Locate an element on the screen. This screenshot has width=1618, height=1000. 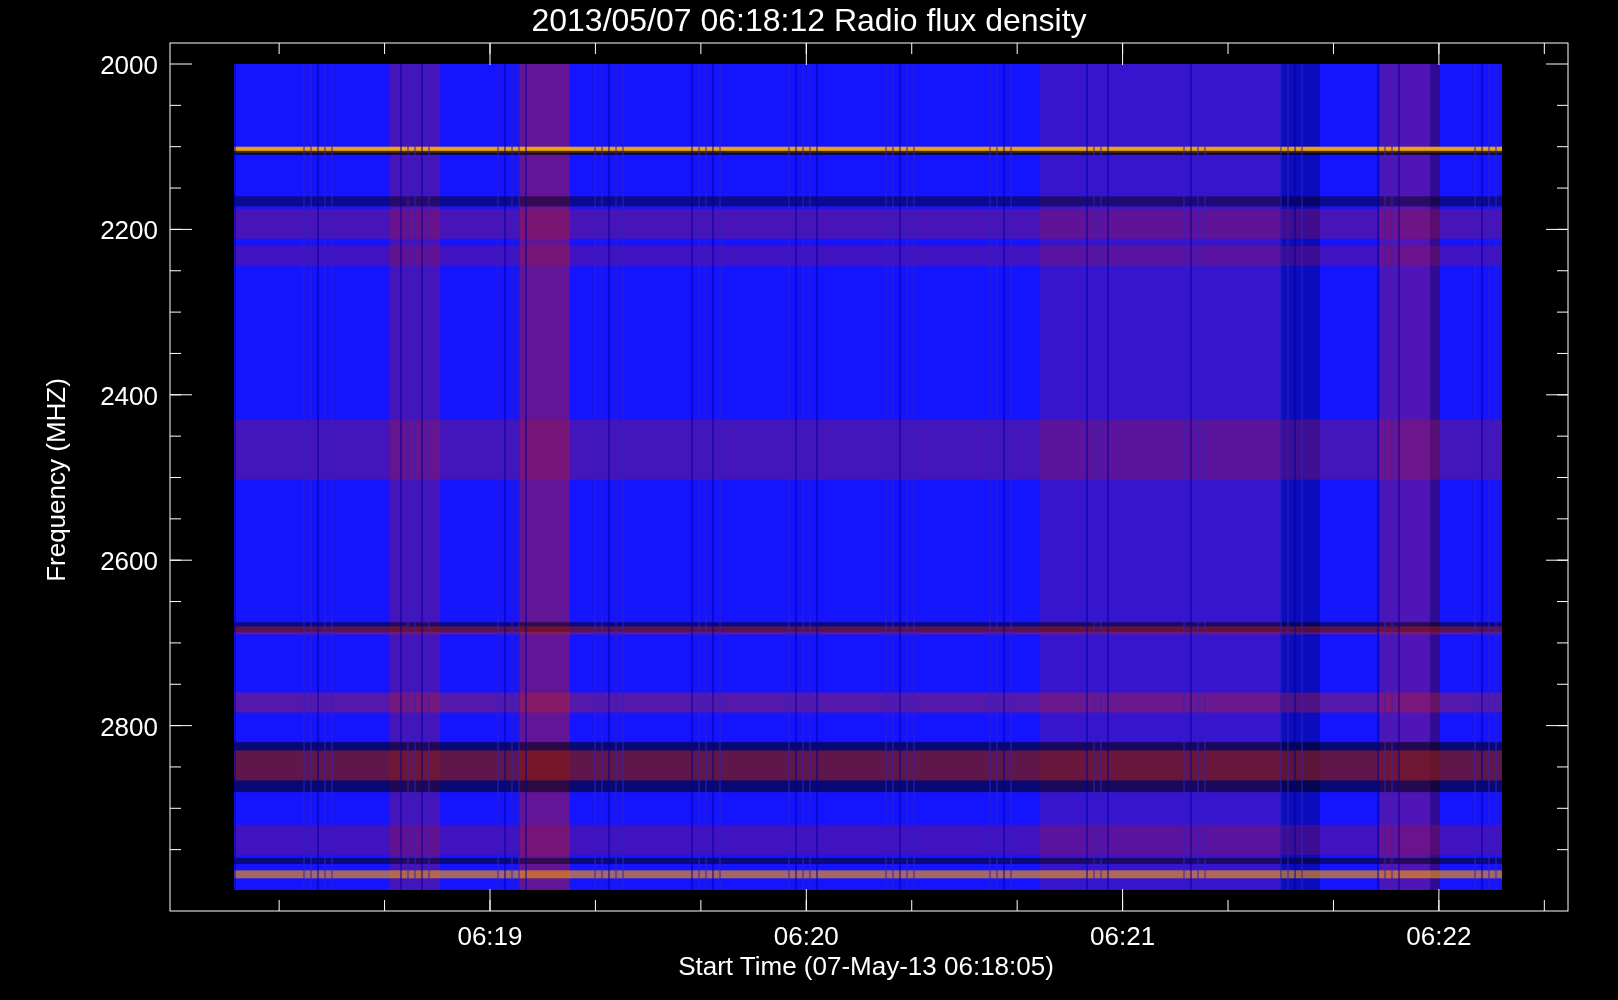
x-tick-label: 06:21 is located at coordinates (1123, 936).